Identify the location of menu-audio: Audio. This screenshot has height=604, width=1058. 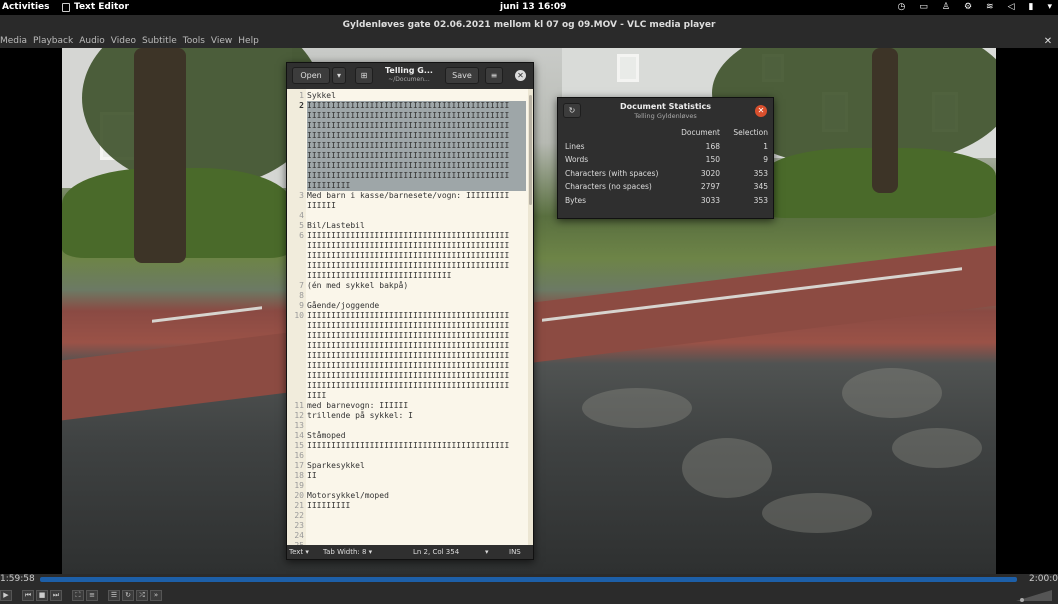
(92, 41).